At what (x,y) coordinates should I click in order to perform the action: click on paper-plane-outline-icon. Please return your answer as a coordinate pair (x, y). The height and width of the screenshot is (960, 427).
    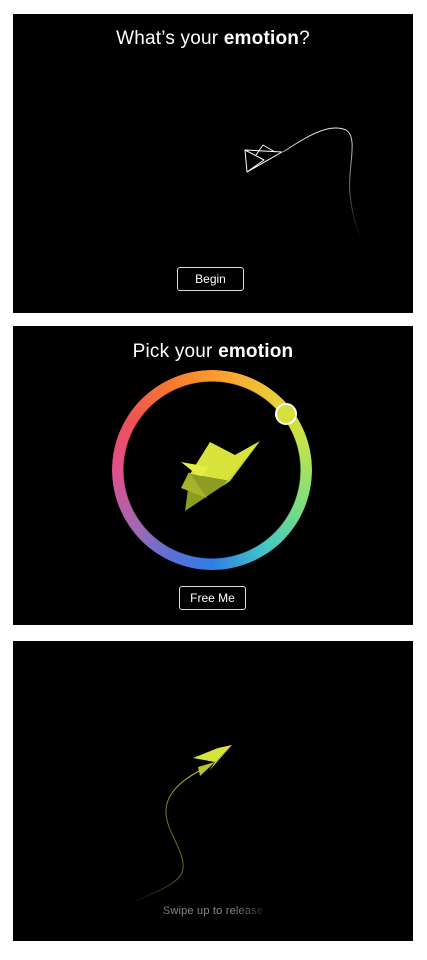
    Looking at the image, I should click on (263, 158).